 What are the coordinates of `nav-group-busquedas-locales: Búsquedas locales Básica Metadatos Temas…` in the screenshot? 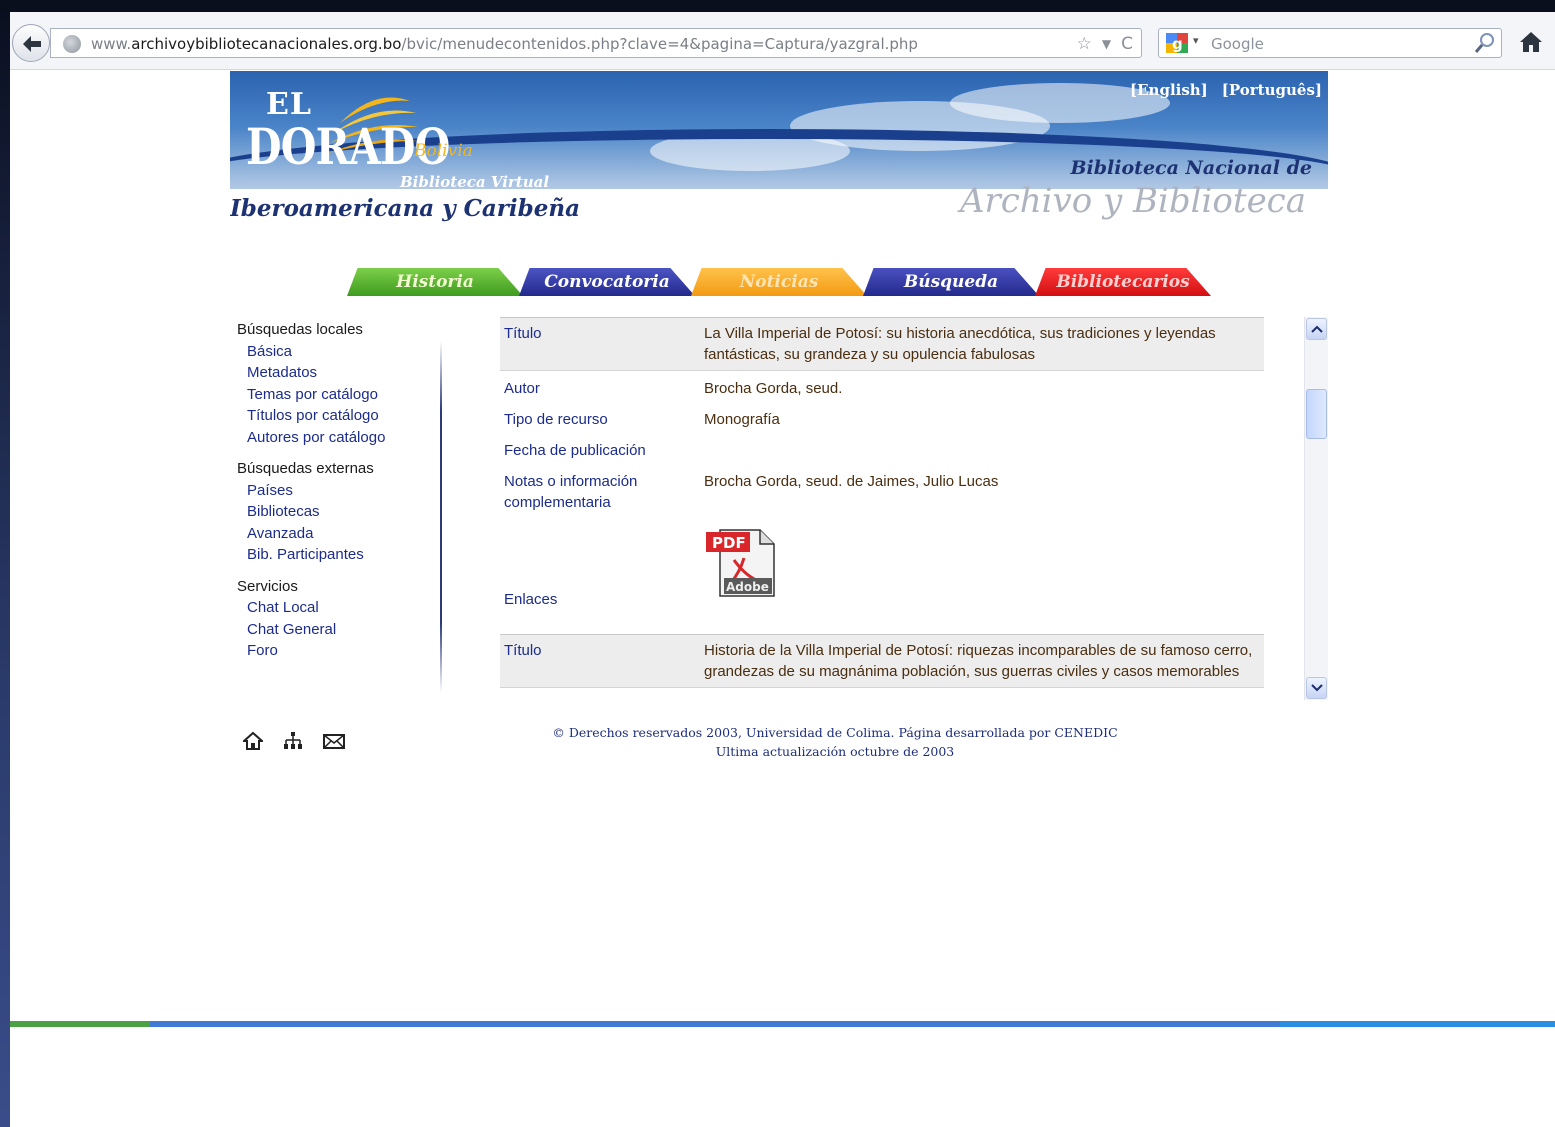 It's located at (342, 383).